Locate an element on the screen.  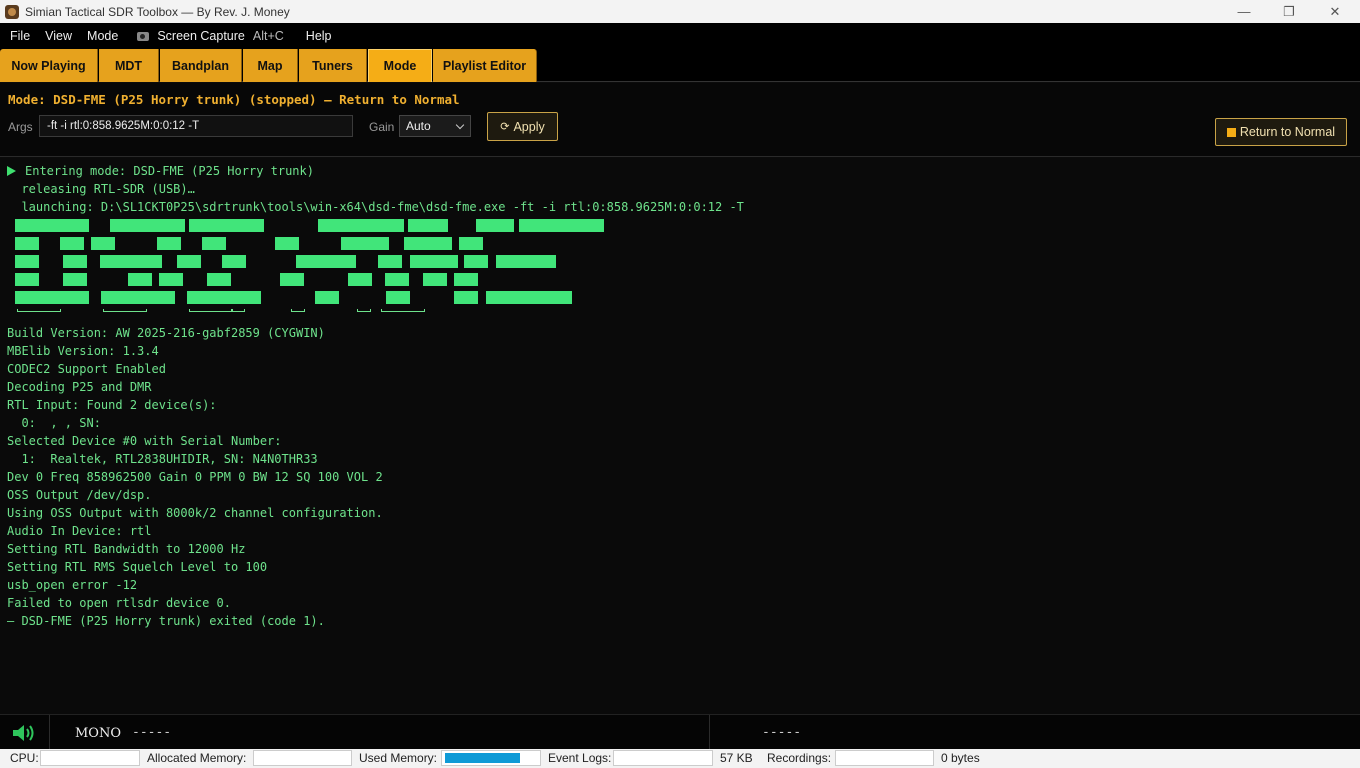
speaker-icon is located at coordinates (24, 733).